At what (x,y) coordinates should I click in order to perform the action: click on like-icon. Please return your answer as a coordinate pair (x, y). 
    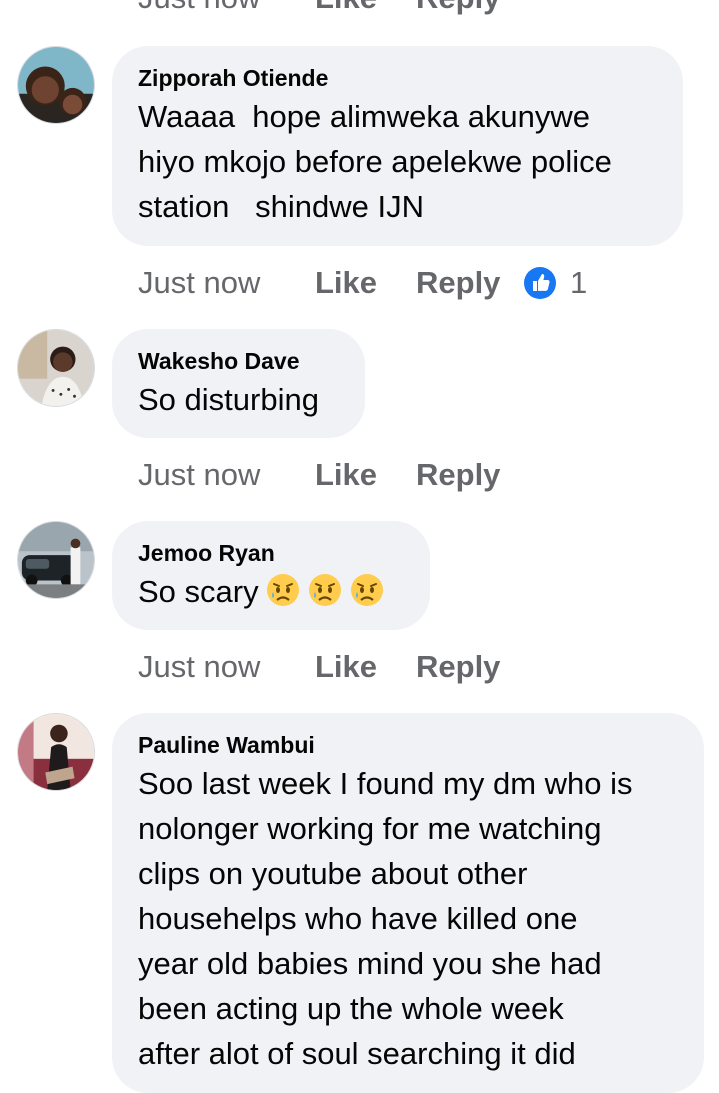
    Looking at the image, I should click on (540, 283).